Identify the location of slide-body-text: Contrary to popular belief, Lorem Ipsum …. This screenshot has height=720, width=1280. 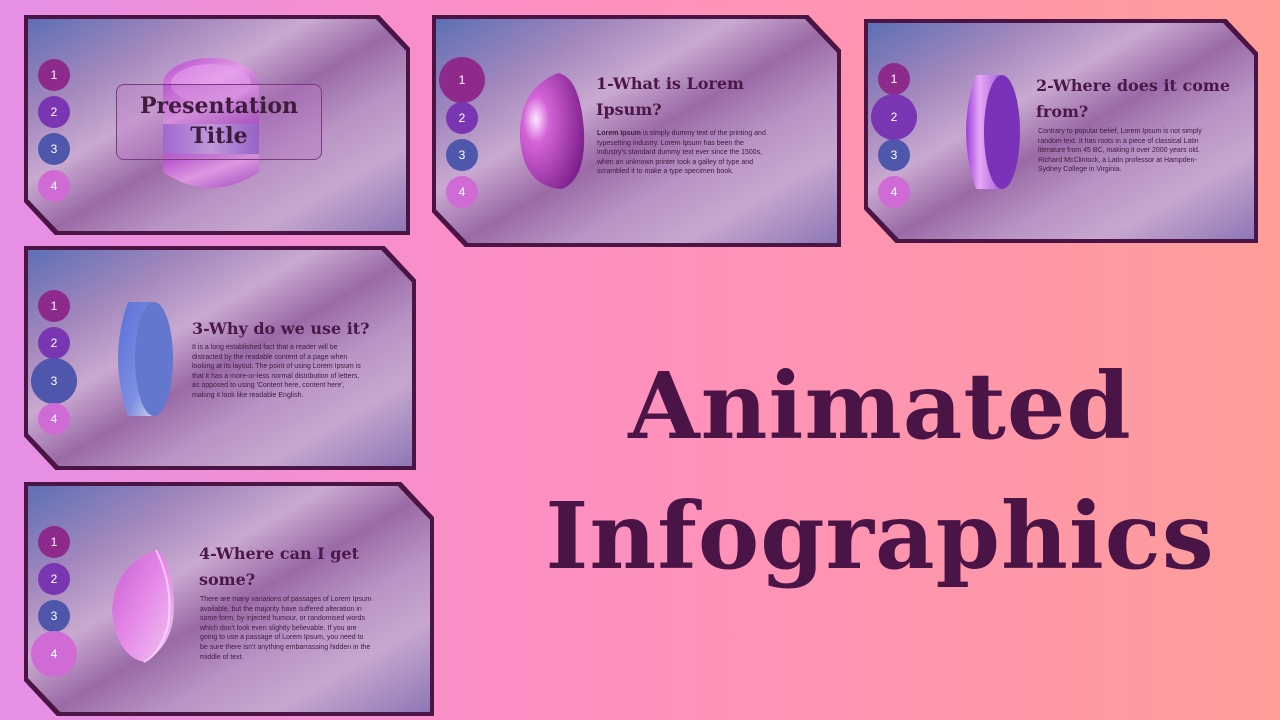
(1122, 151).